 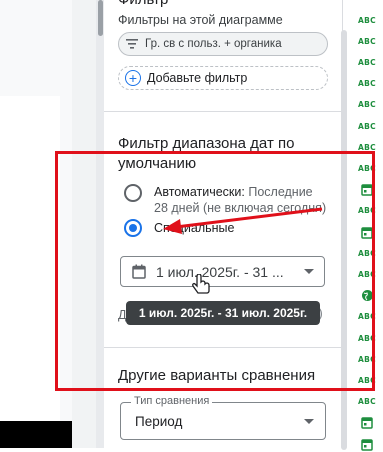 What do you see at coordinates (199, 192) in the screenshot?
I see `radio-auto-label: Автоматически:` at bounding box center [199, 192].